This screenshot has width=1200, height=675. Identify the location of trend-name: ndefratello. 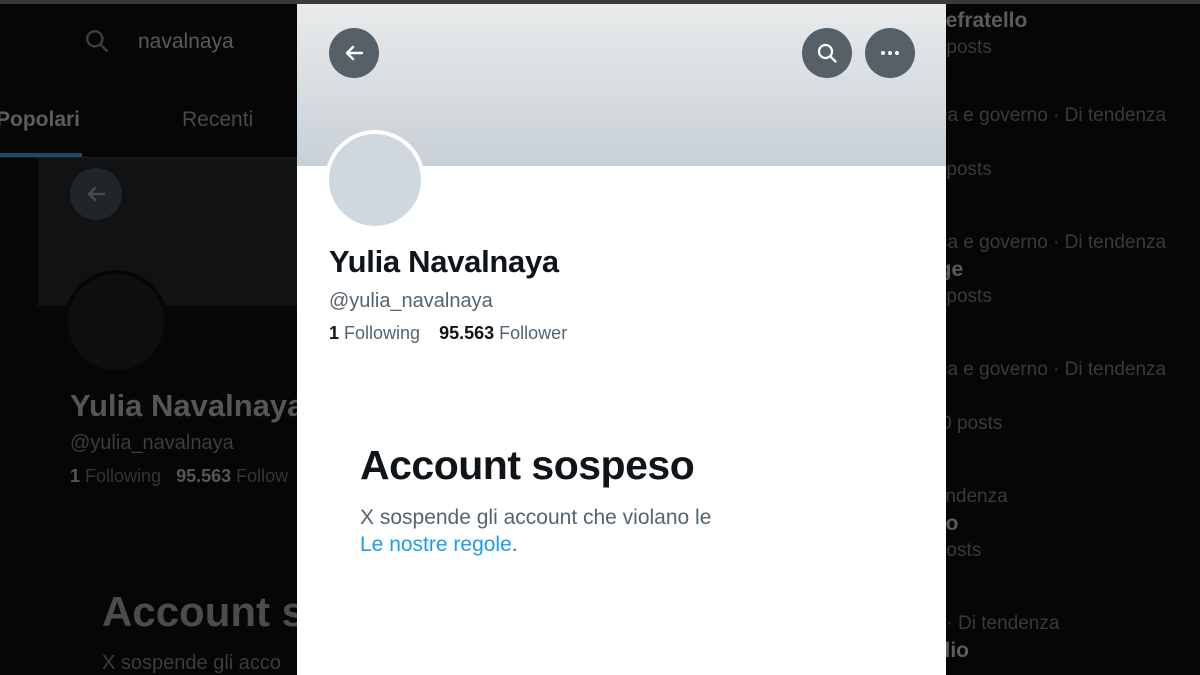
(974, 20).